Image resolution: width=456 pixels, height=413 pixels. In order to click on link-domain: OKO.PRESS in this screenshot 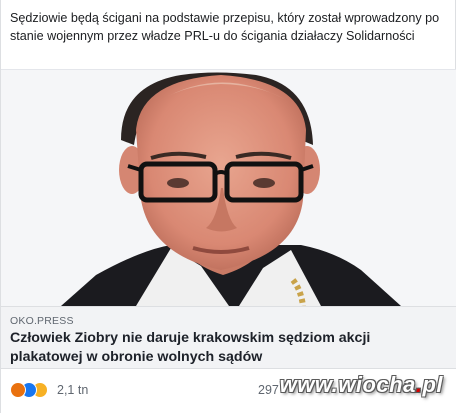, I will do `click(42, 321)`.